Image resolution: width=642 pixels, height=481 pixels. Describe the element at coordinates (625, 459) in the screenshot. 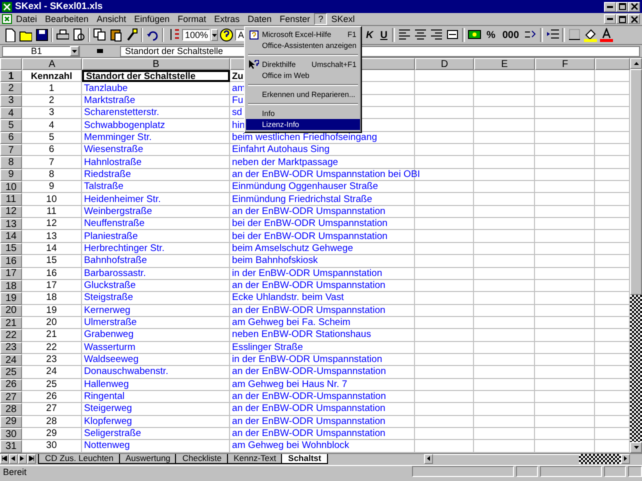

I see `scroll-right-button` at that location.